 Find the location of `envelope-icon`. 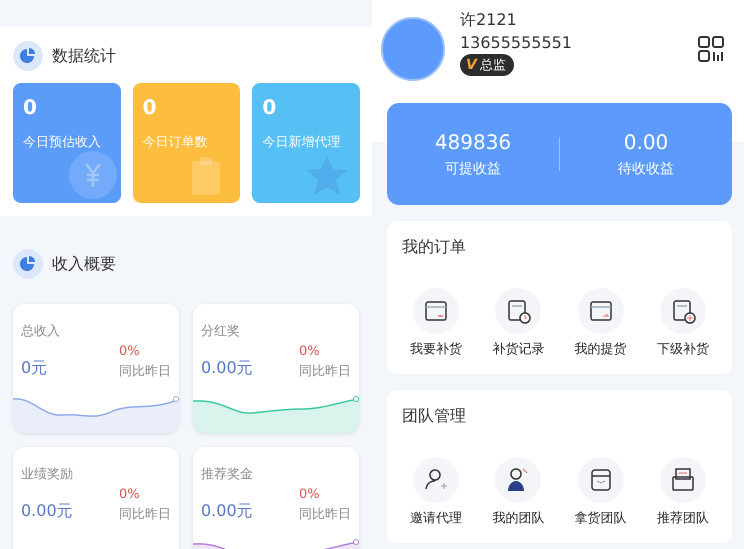

envelope-icon is located at coordinates (683, 480).